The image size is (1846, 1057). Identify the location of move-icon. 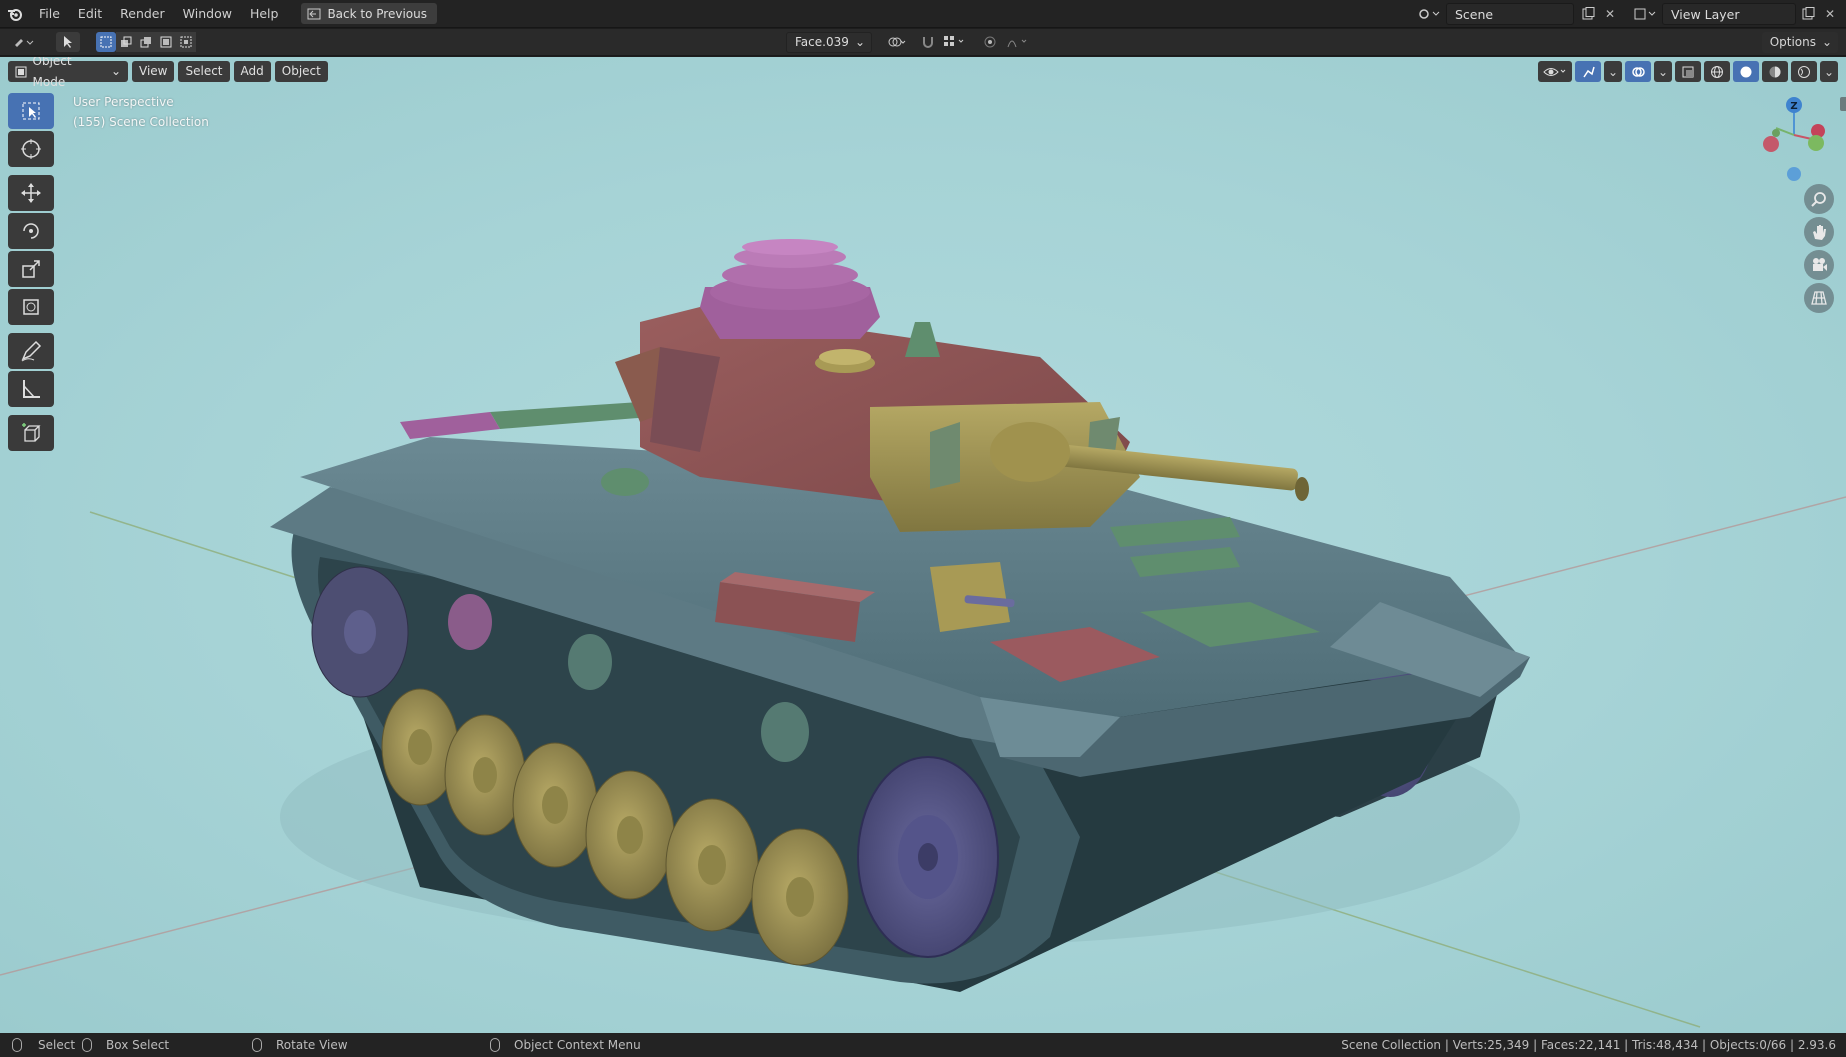
(31, 193).